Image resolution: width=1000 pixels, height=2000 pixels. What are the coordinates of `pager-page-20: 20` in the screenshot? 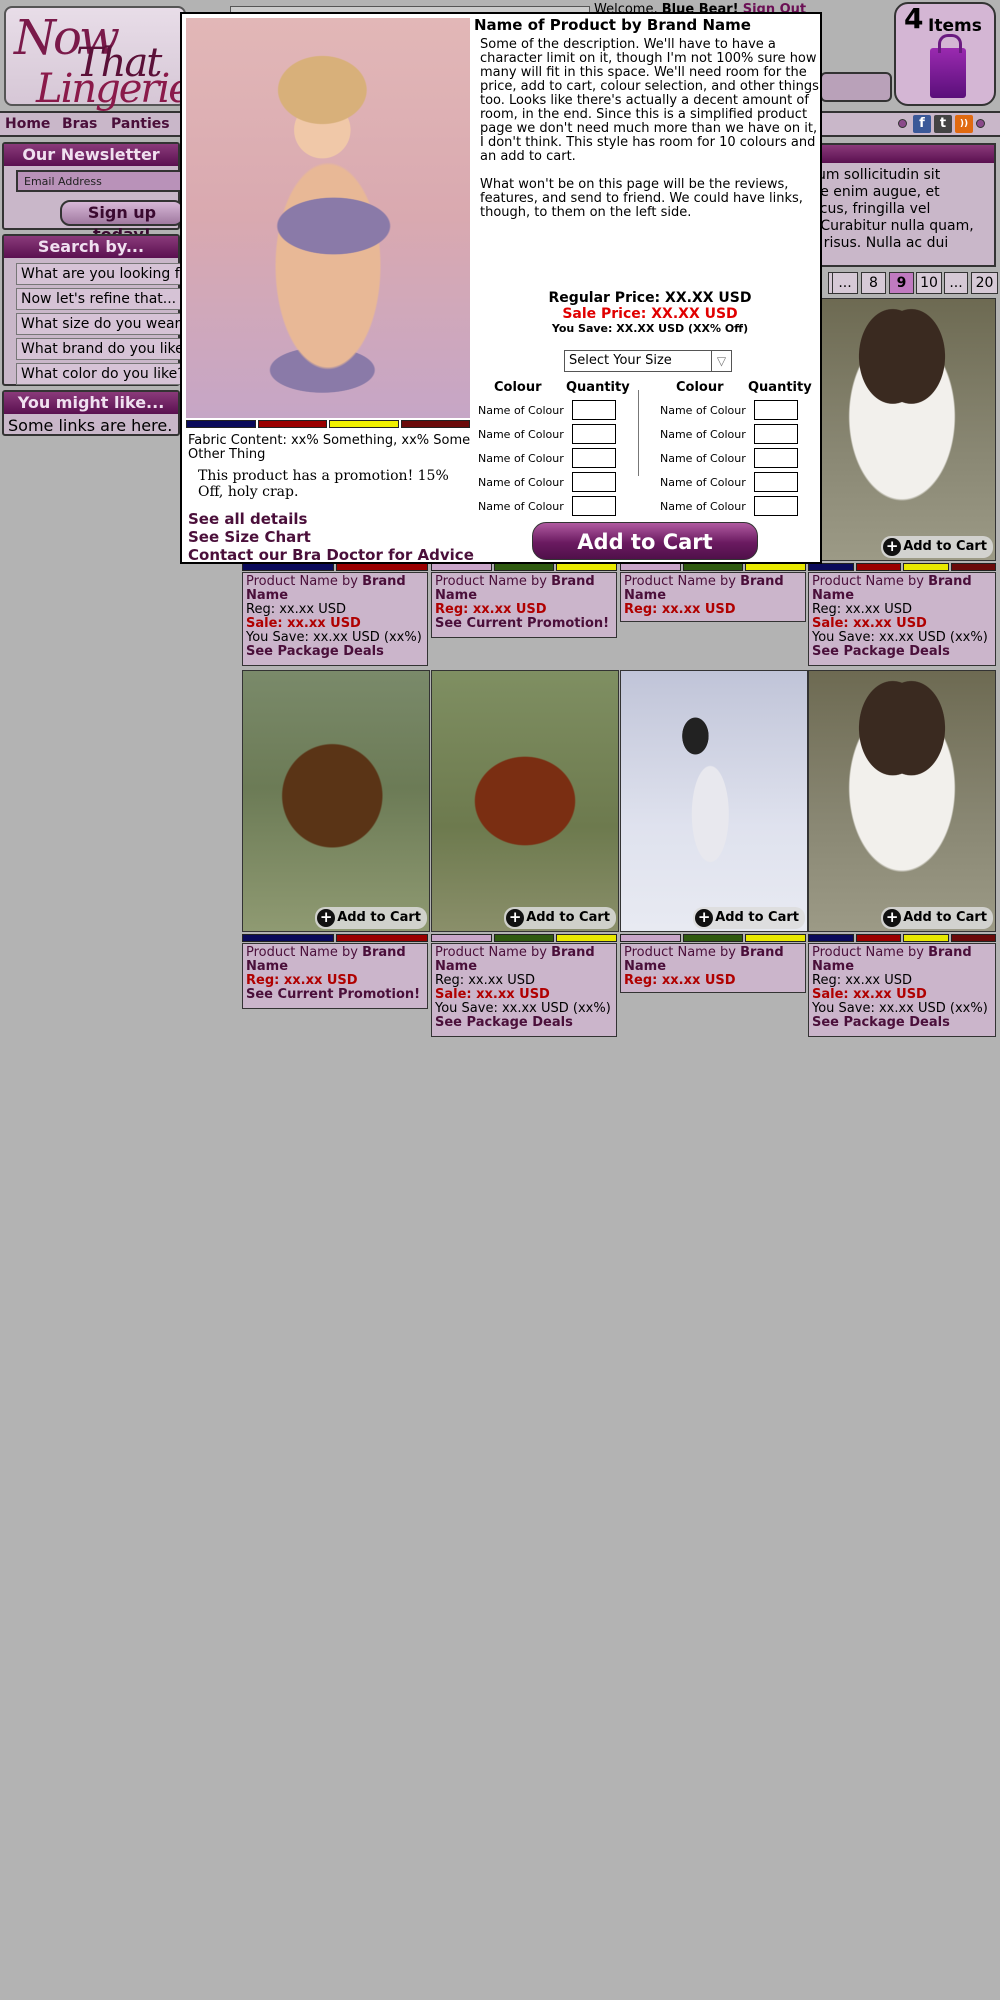 It's located at (984, 283).